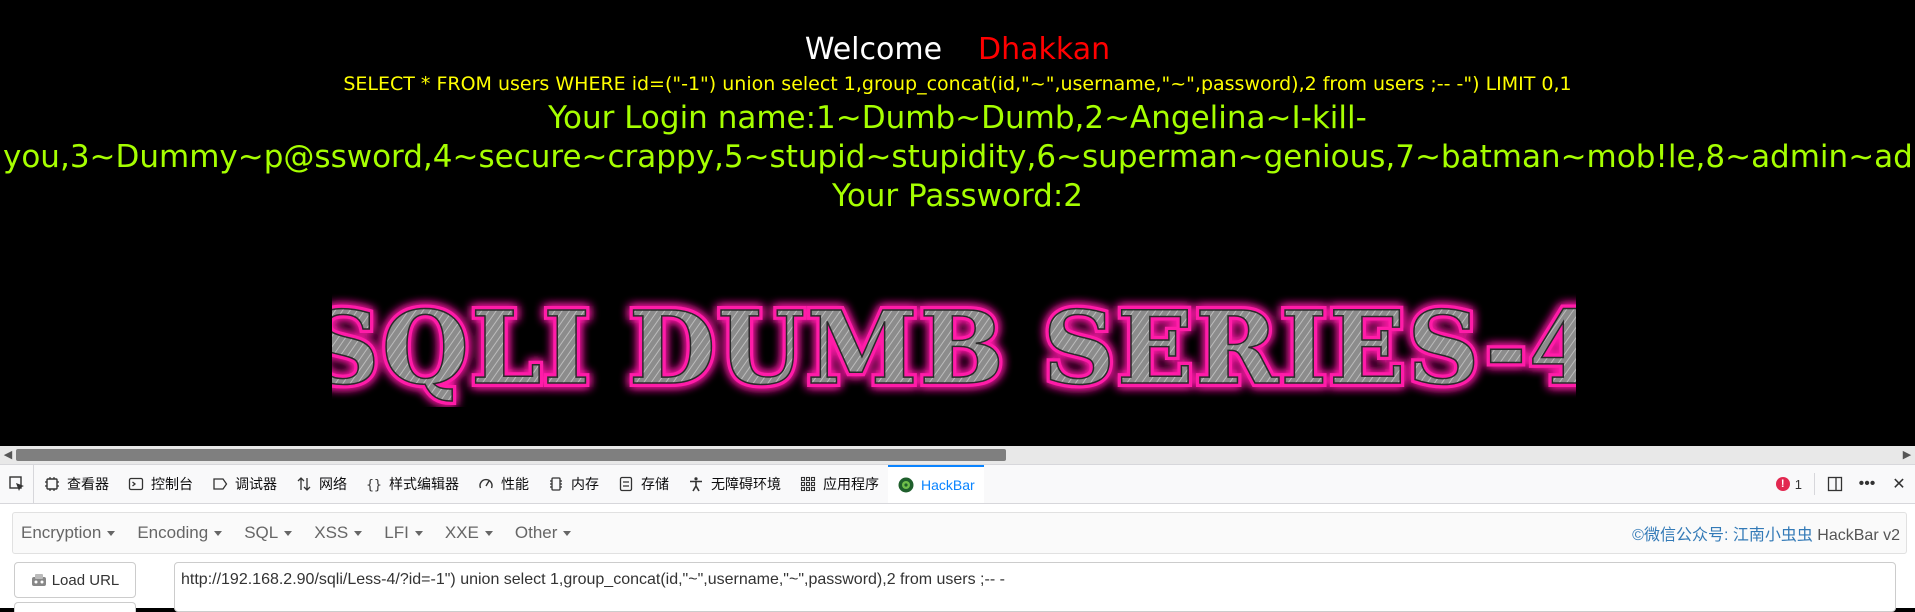 Image resolution: width=1915 pixels, height=612 pixels. I want to click on hackbar-menu-label: Encoding, so click(173, 532).